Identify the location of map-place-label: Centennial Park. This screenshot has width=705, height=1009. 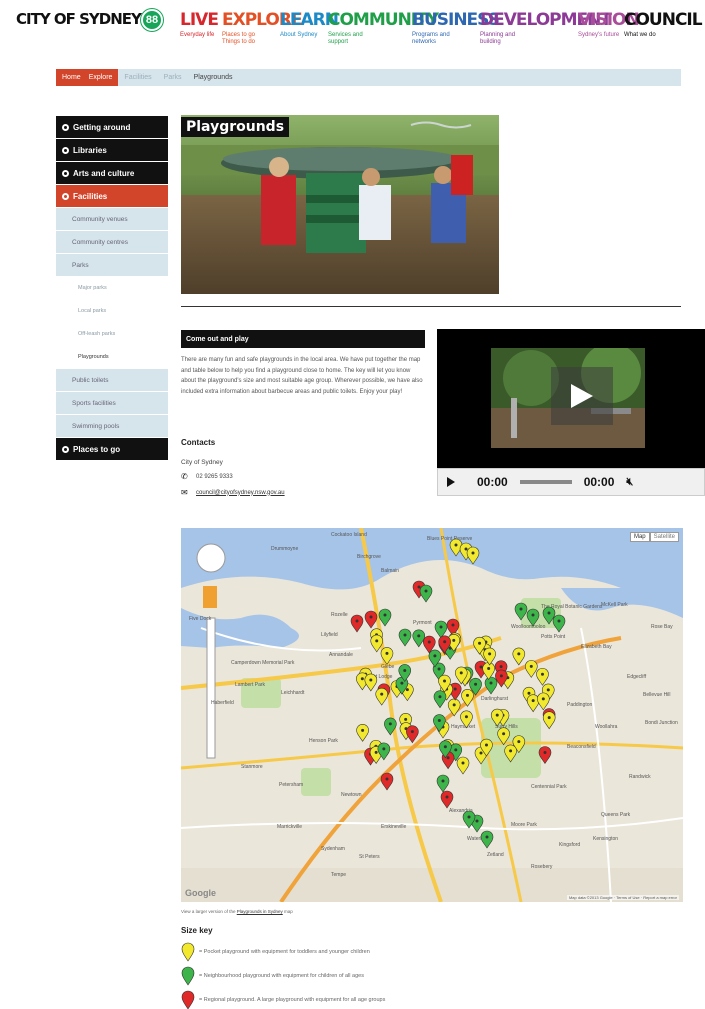
(549, 787).